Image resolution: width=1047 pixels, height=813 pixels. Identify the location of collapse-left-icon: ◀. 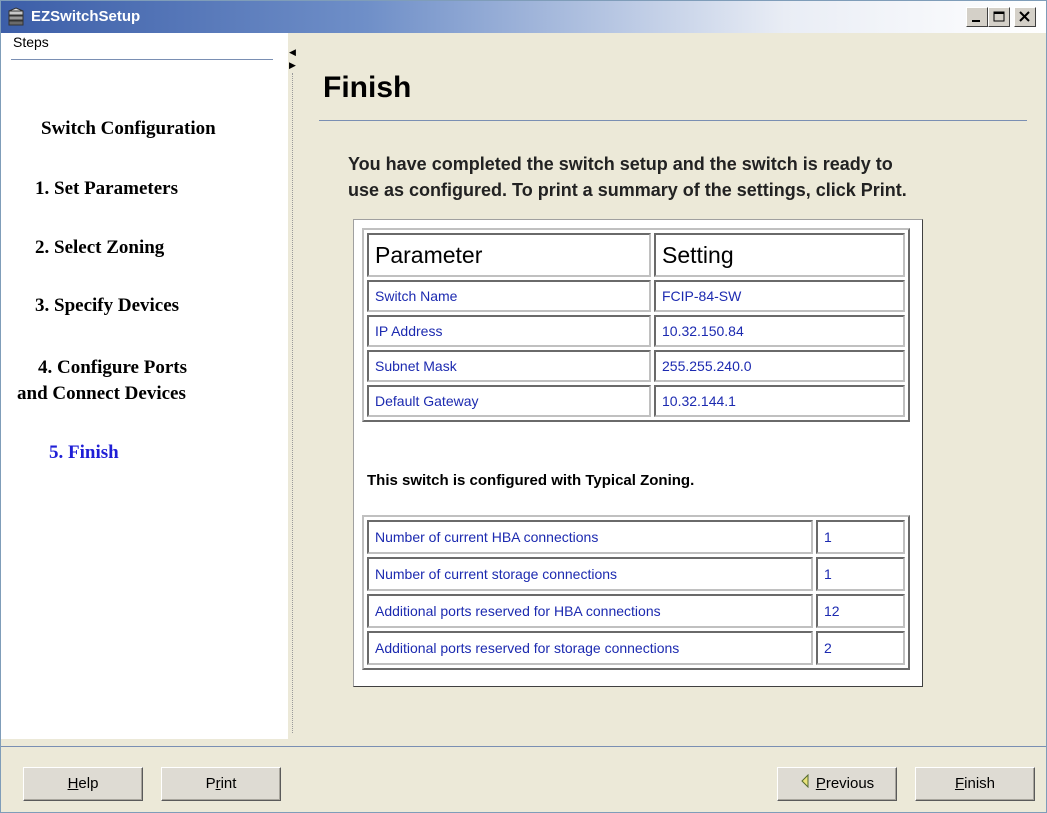
(292, 52).